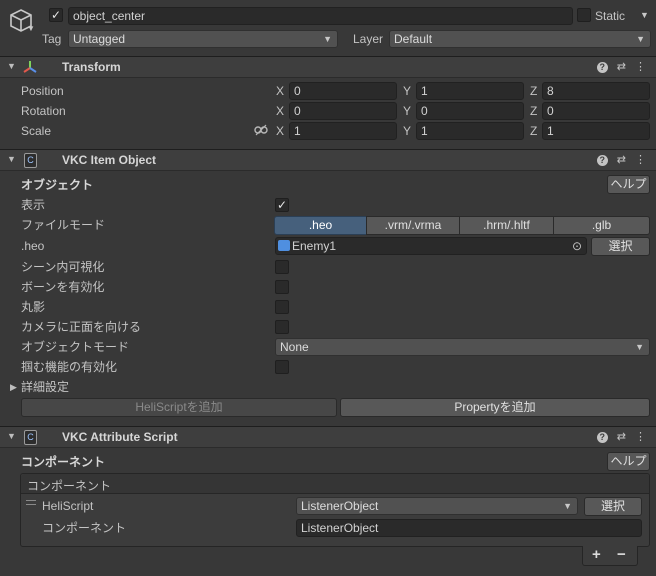  What do you see at coordinates (470, 91) in the screenshot?
I see `position-y-field: 1` at bounding box center [470, 91].